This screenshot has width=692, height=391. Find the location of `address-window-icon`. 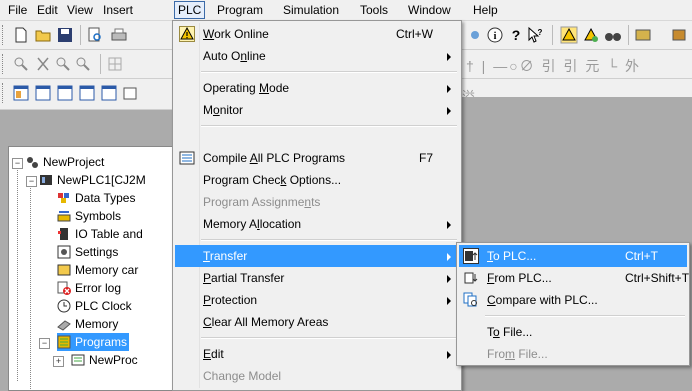

address-window-icon is located at coordinates (87, 93).